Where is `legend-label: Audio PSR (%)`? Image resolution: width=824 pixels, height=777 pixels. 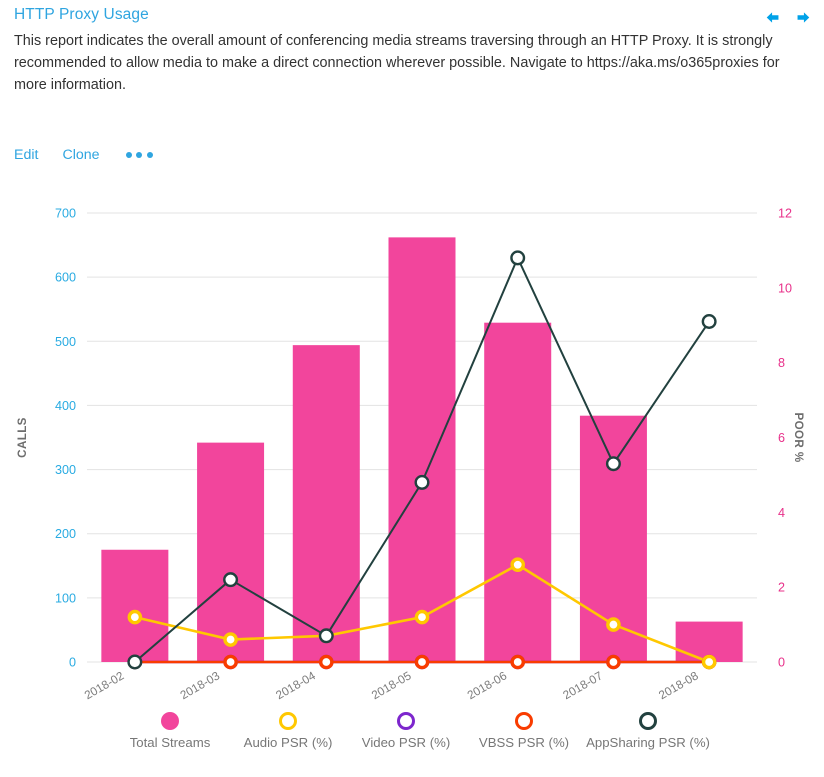 legend-label: Audio PSR (%) is located at coordinates (288, 742).